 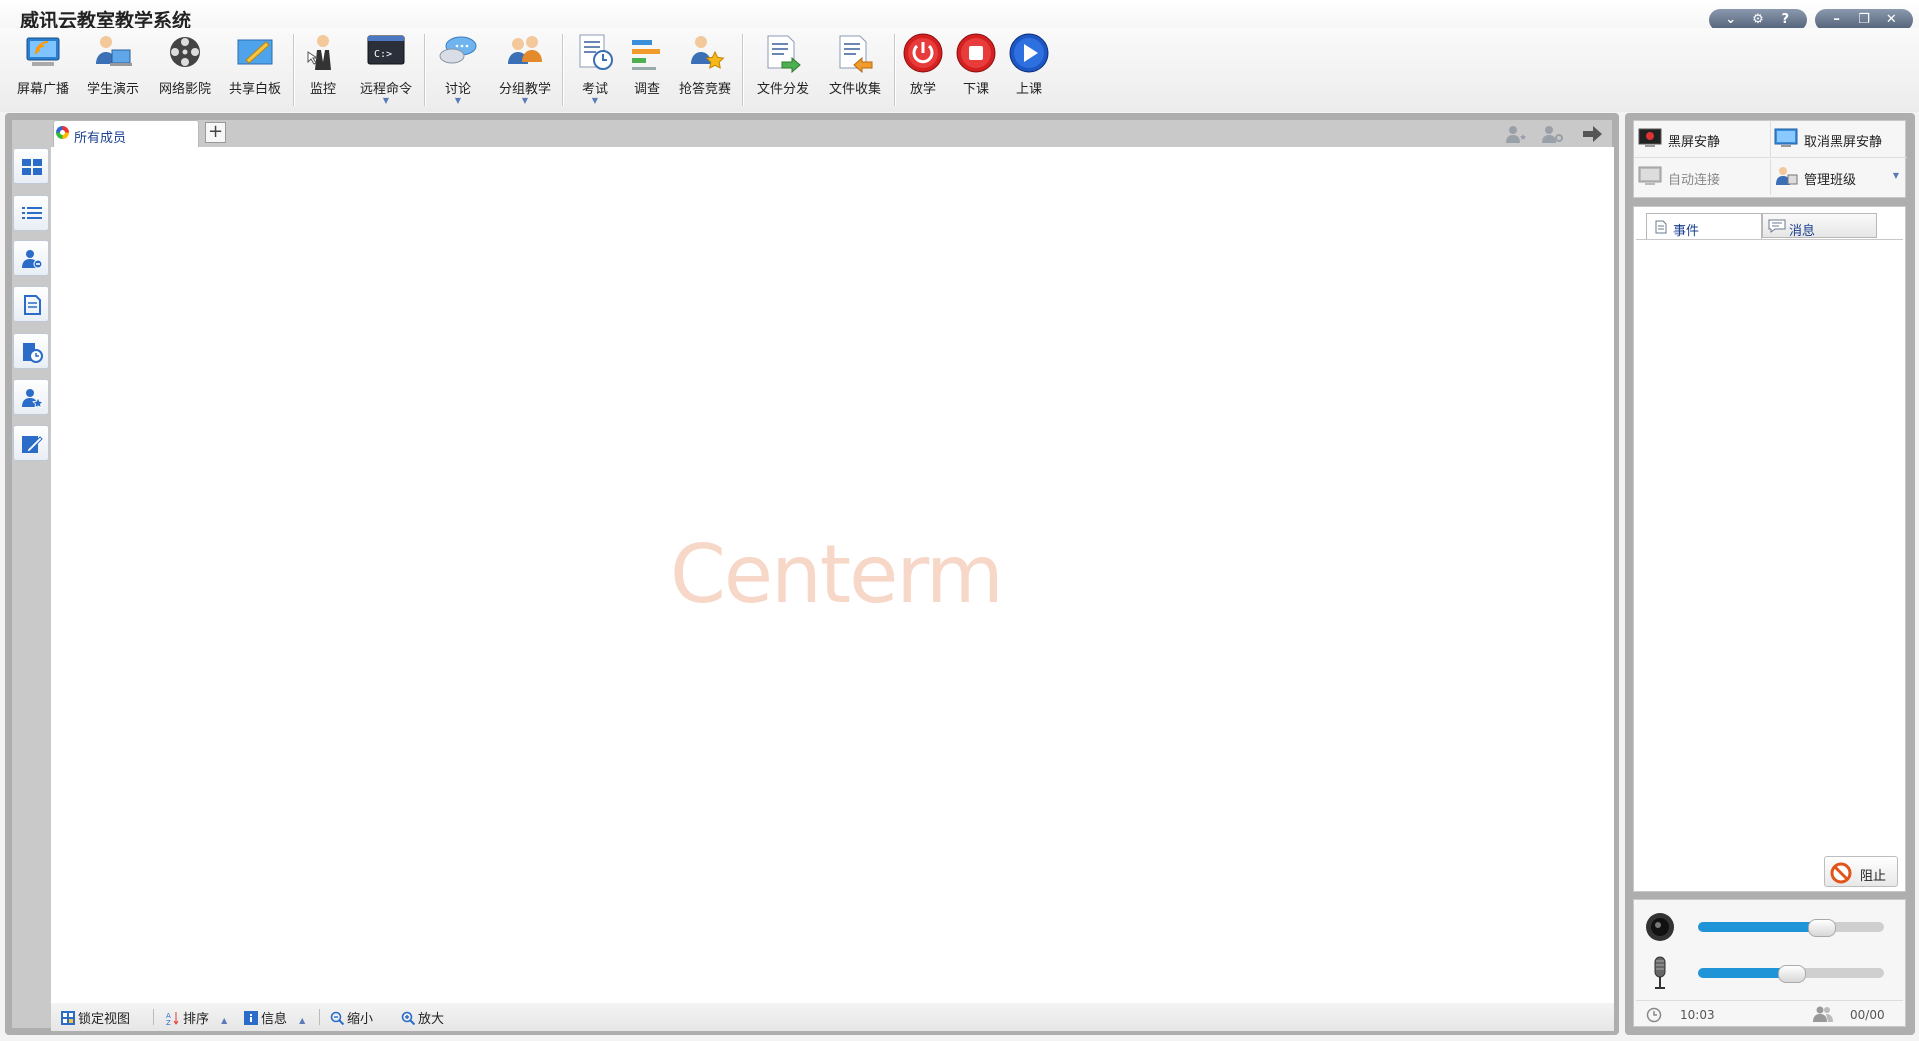 I want to click on toolbar-label: 学生演示, so click(x=112, y=89).